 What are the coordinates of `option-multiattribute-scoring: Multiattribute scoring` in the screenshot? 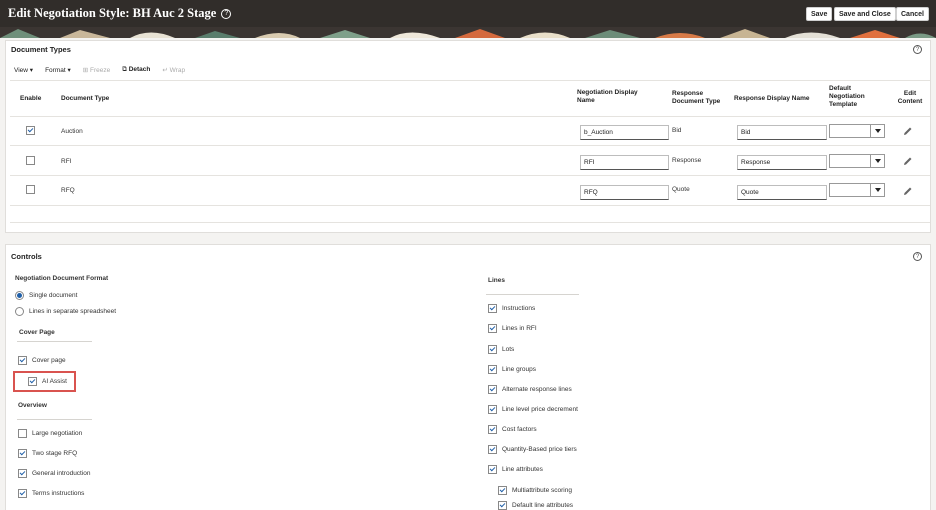 It's located at (535, 490).